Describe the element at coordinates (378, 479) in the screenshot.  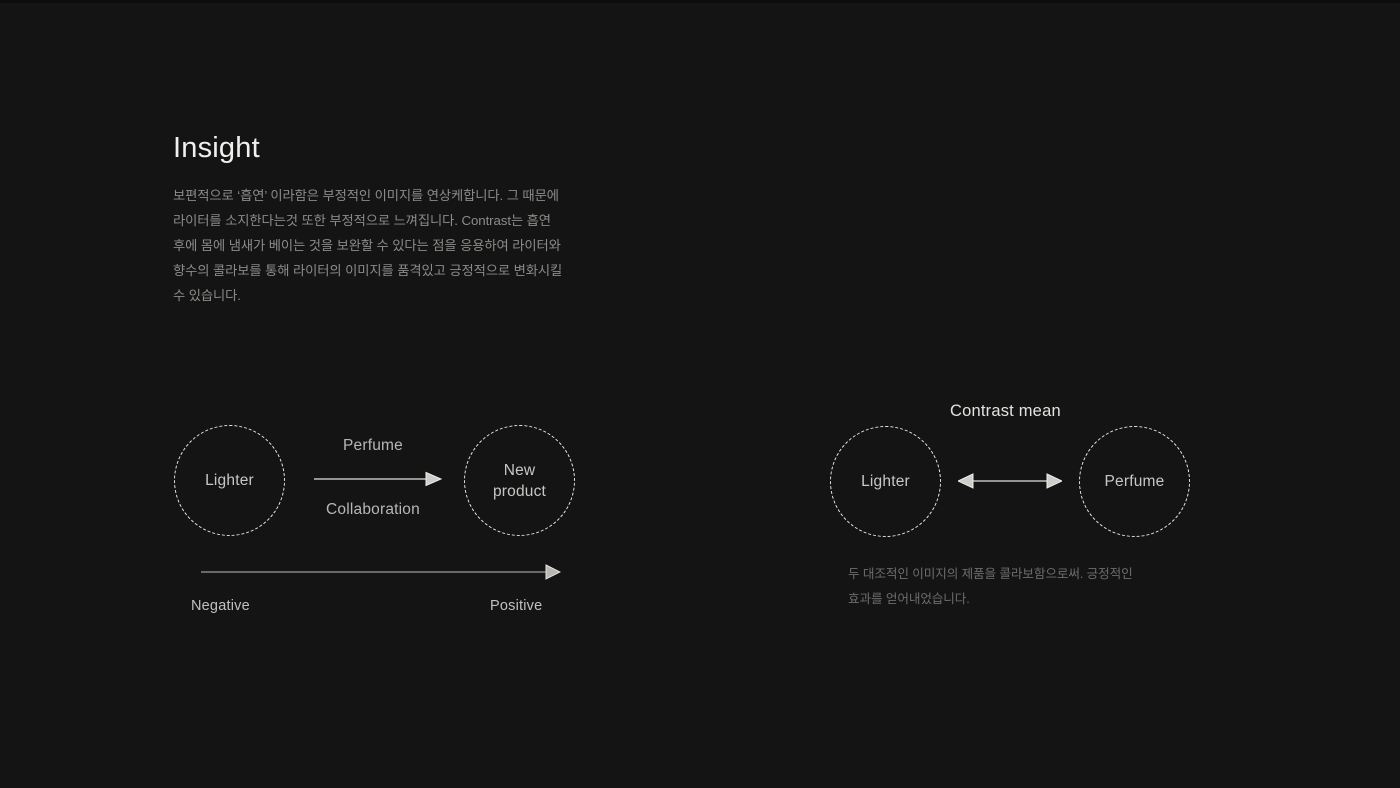
I see `arrow-right-icon` at that location.